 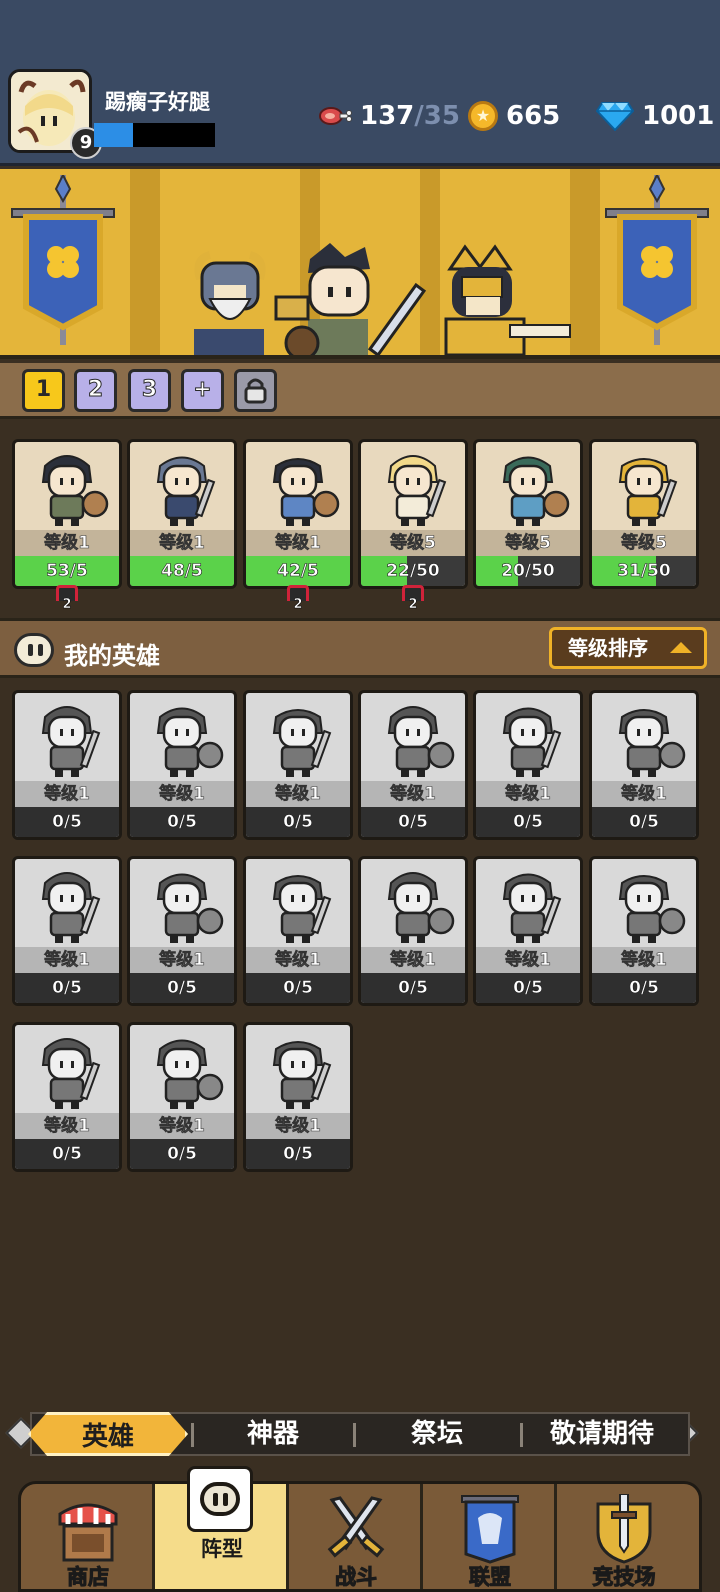 I want to click on tab-artifacts: 神器, so click(x=273, y=1434).